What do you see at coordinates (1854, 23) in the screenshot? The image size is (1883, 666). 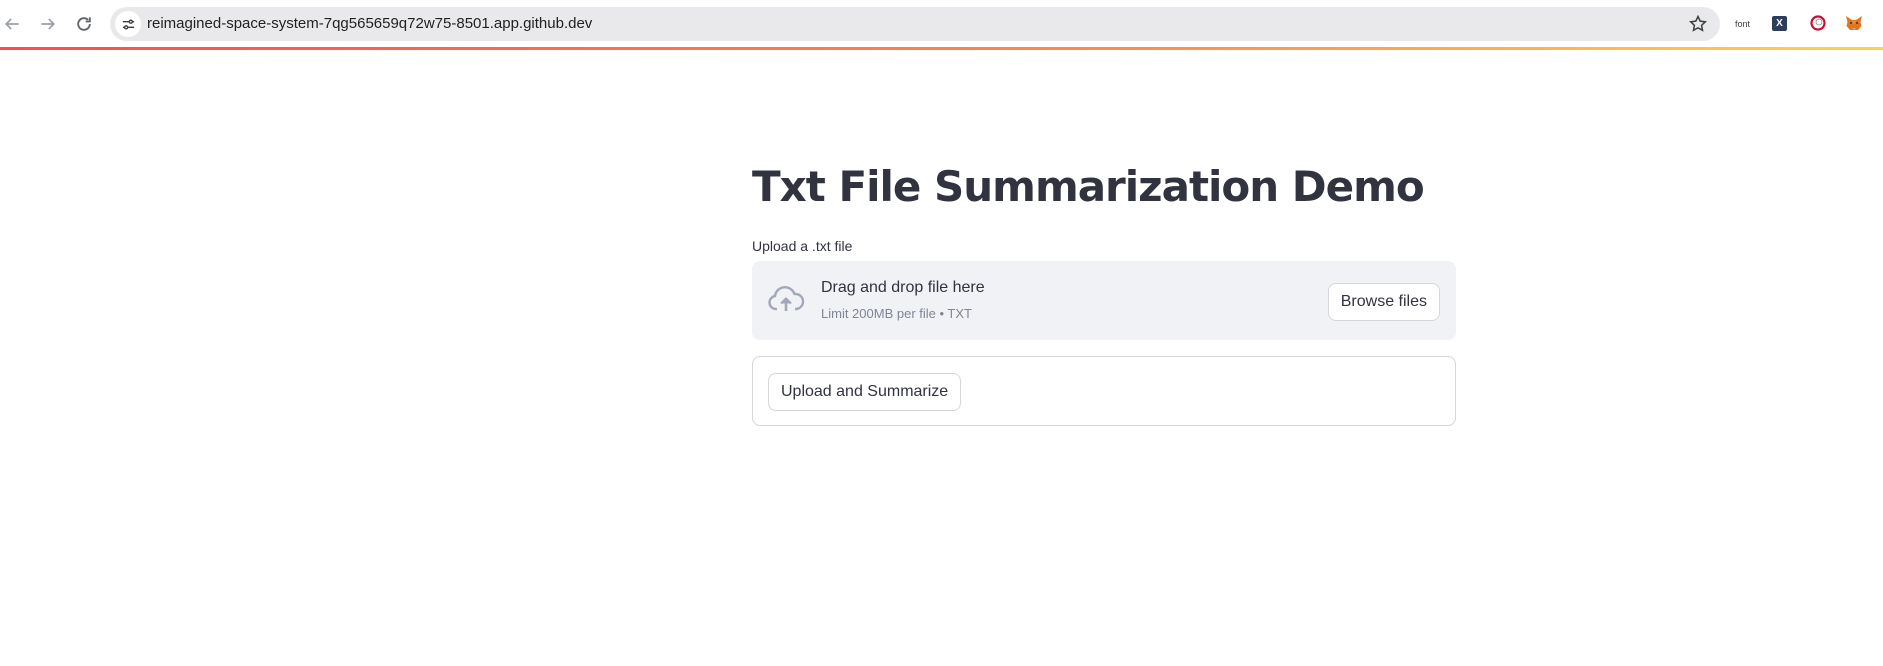 I see `metamask-fox-icon` at bounding box center [1854, 23].